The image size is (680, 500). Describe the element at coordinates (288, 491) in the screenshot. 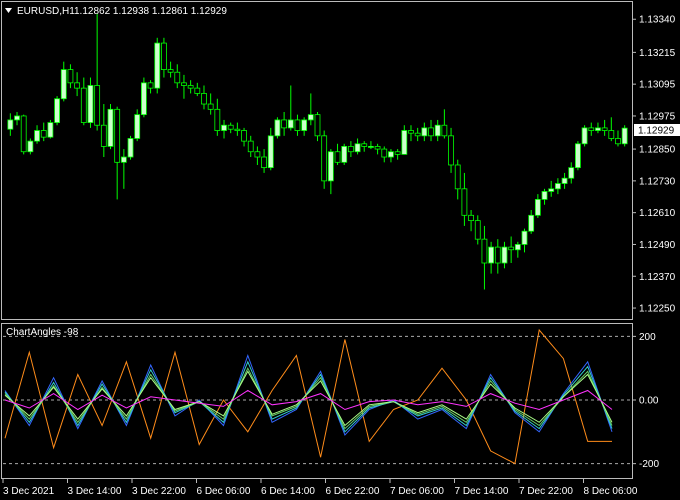

I see `time-label: 6 Dec 14:00` at that location.